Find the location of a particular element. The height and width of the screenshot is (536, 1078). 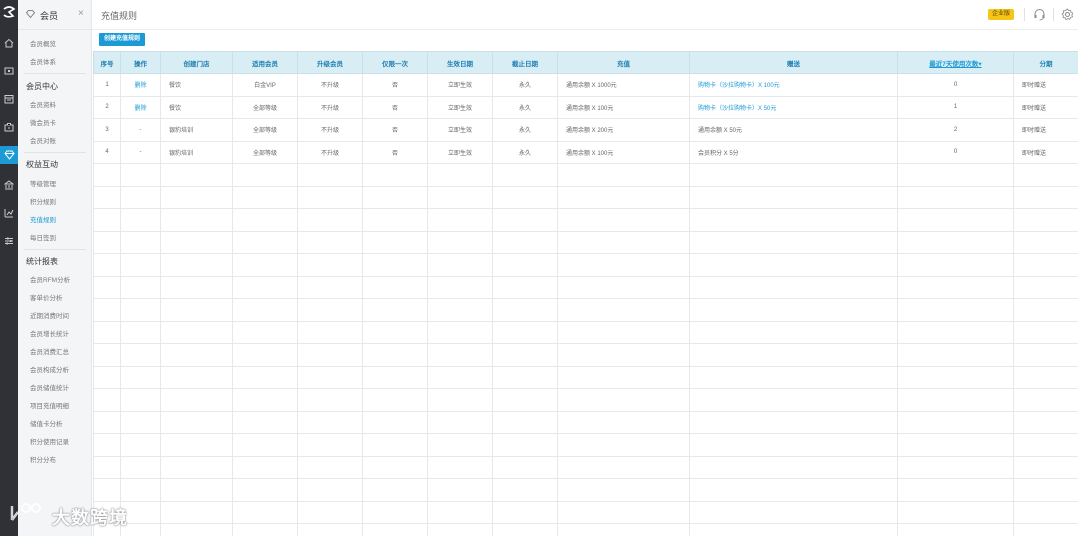

sidebar-item-rfm: 会员RFM分析 is located at coordinates (50, 279).